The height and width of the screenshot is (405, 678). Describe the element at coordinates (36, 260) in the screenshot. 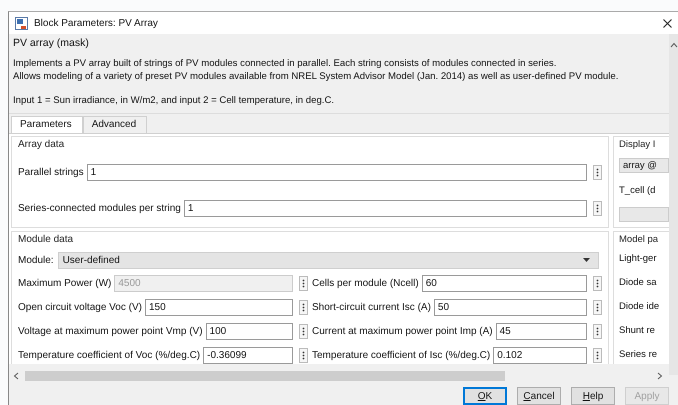

I see `field-label: Module:` at that location.